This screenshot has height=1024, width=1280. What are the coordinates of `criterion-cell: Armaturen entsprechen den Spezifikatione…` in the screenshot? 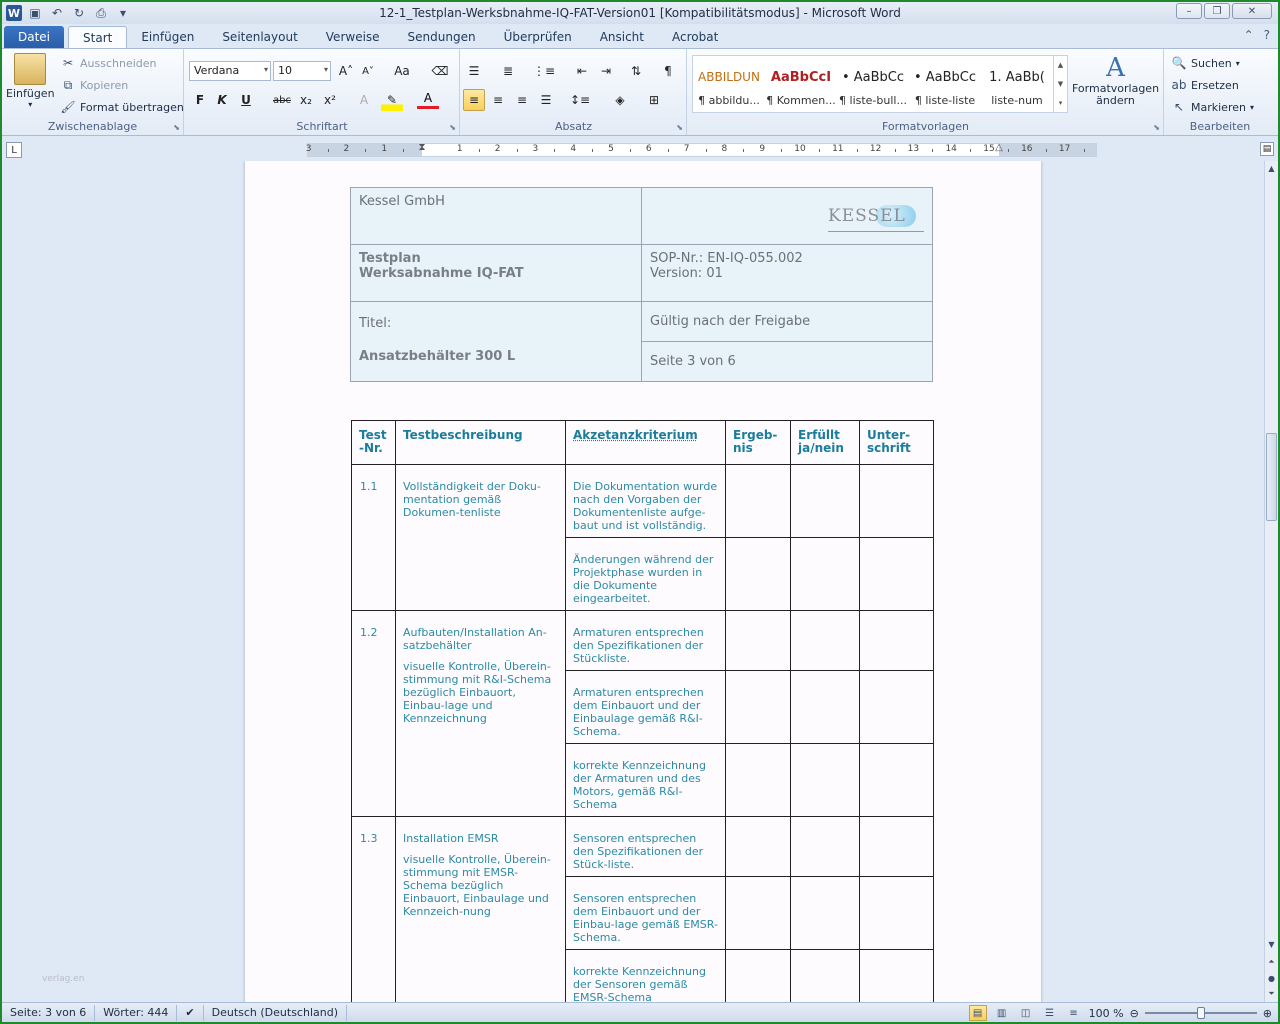 It's located at (645, 640).